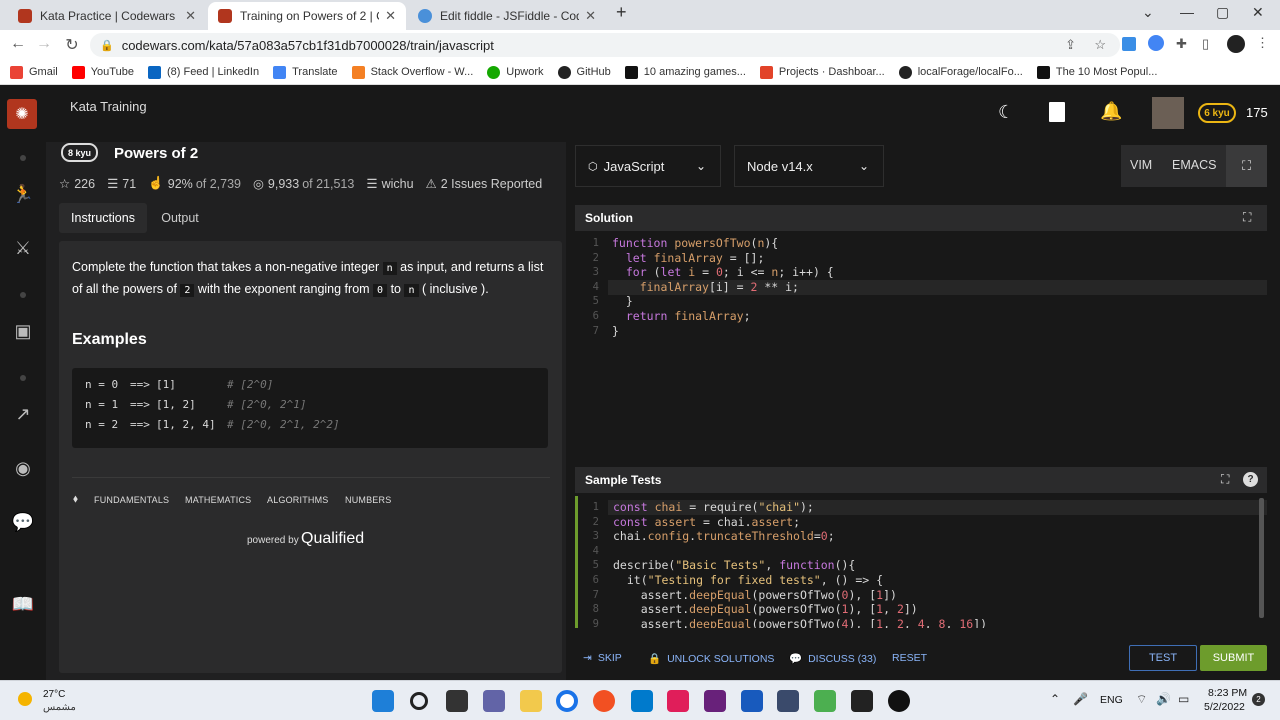  Describe the element at coordinates (1258, 699) in the screenshot. I see `notification-count-badge: 2` at that location.